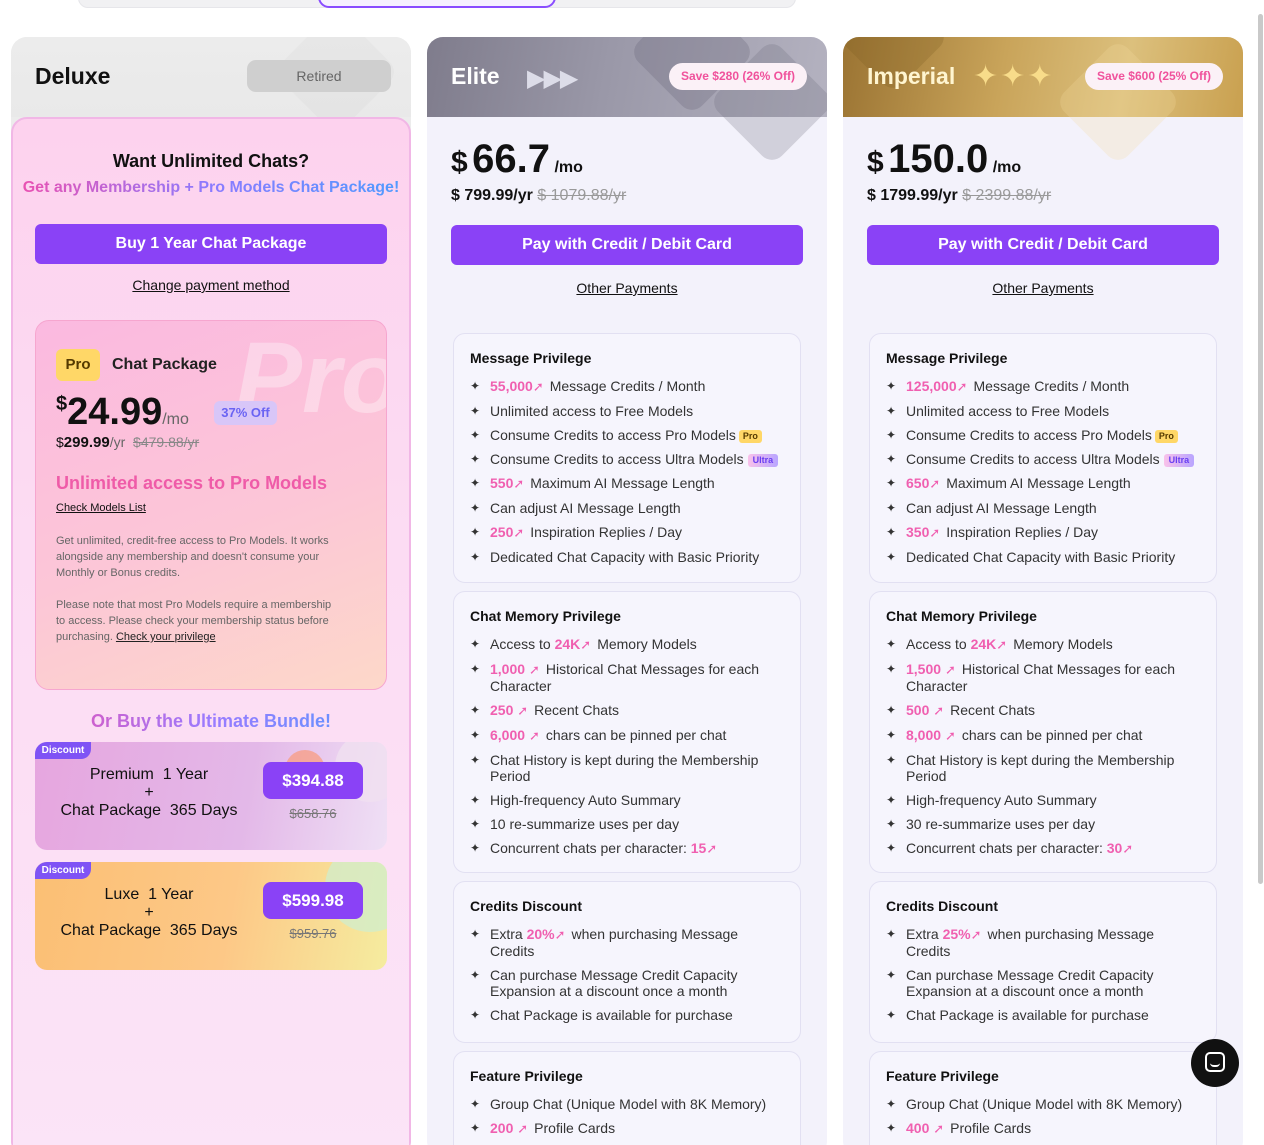 This screenshot has width=1264, height=1145. I want to click on feature-item: ✦ 6,000 ➚ chars can be pinned per chat, so click(627, 735).